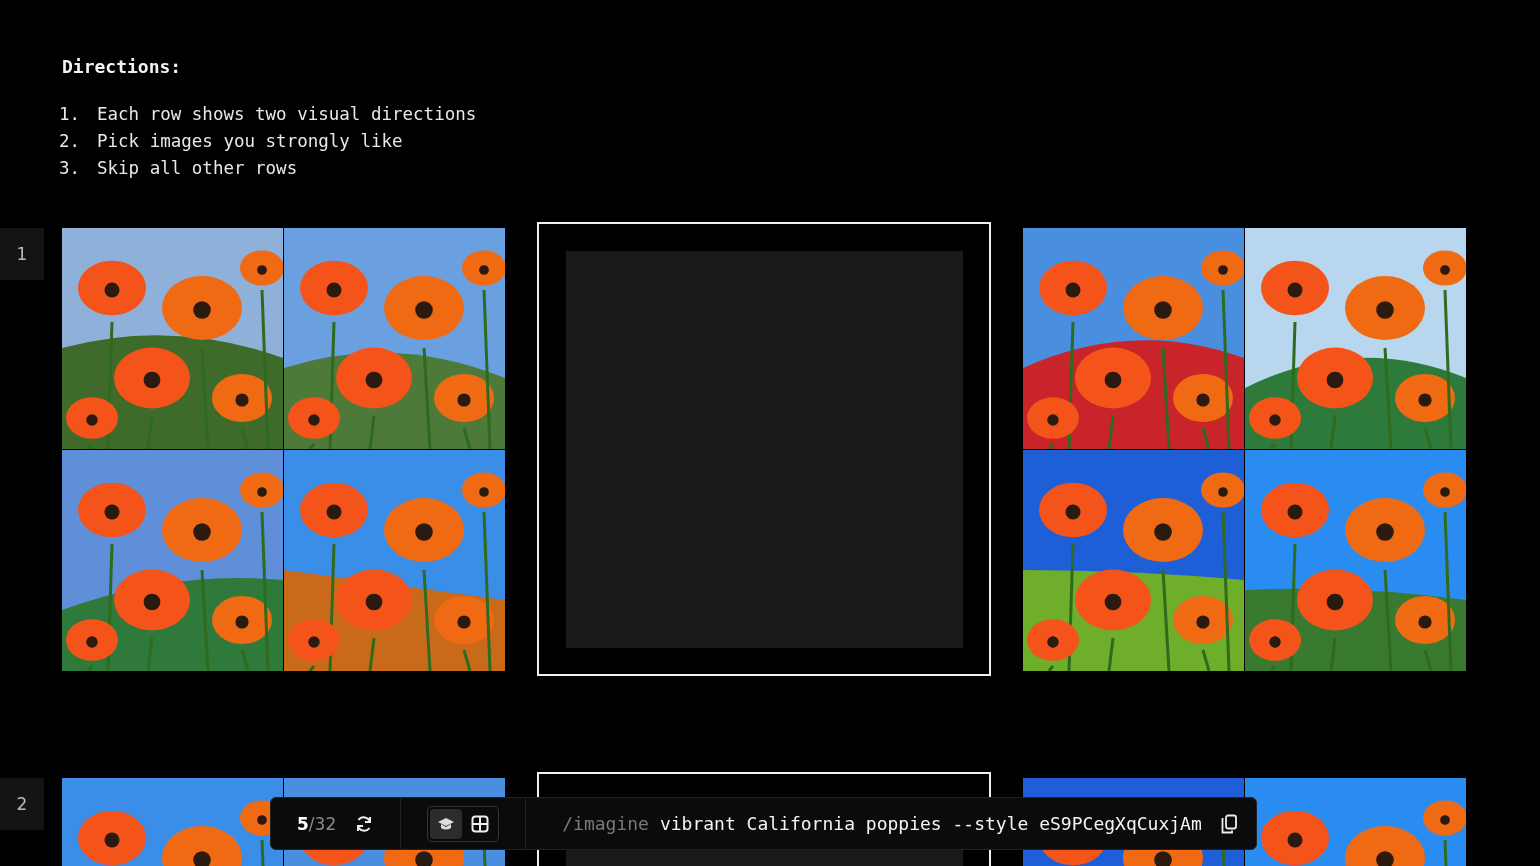  Describe the element at coordinates (930, 823) in the screenshot. I see `prompt-text: vibrant California poppies --style eS9PCegXqCuxjAm` at that location.